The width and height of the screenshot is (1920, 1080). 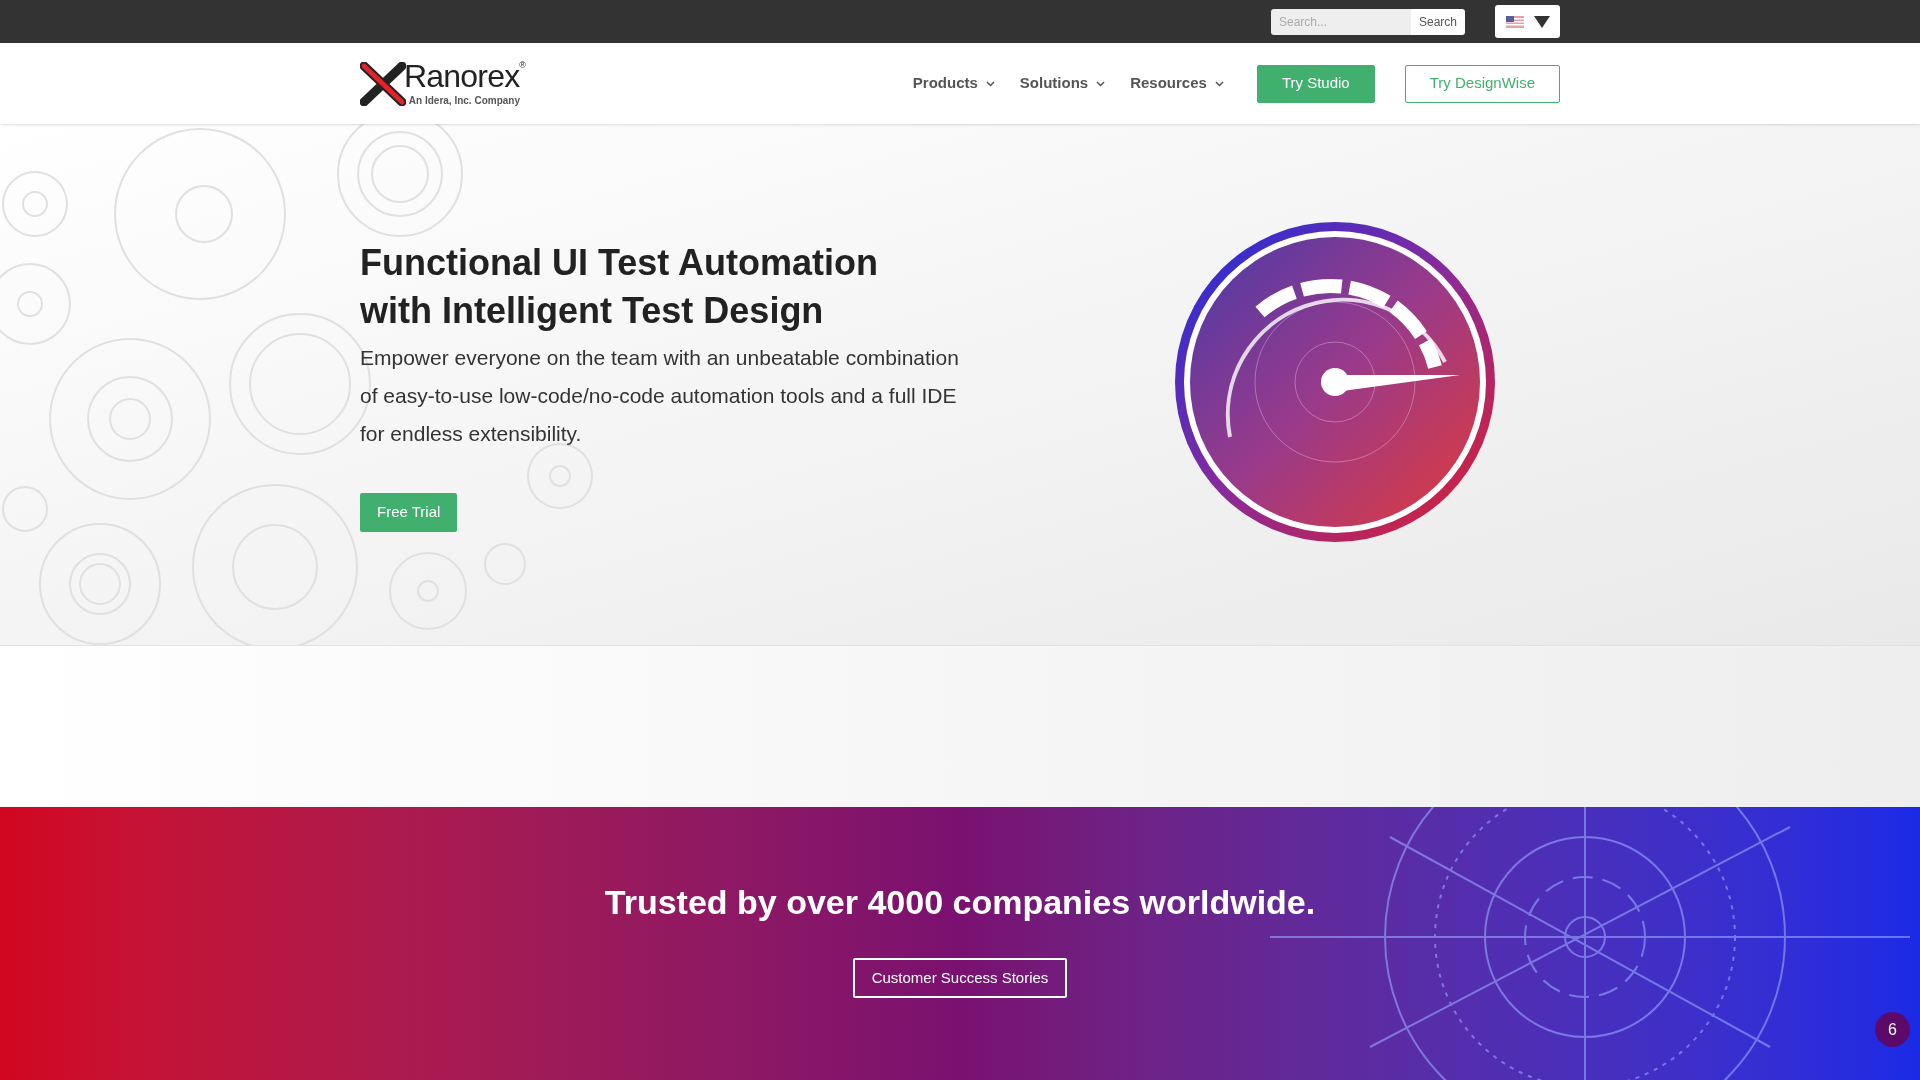 I want to click on hero-heading: Functional UI Test Automation with Intelligent Test Design, so click(x=619, y=287).